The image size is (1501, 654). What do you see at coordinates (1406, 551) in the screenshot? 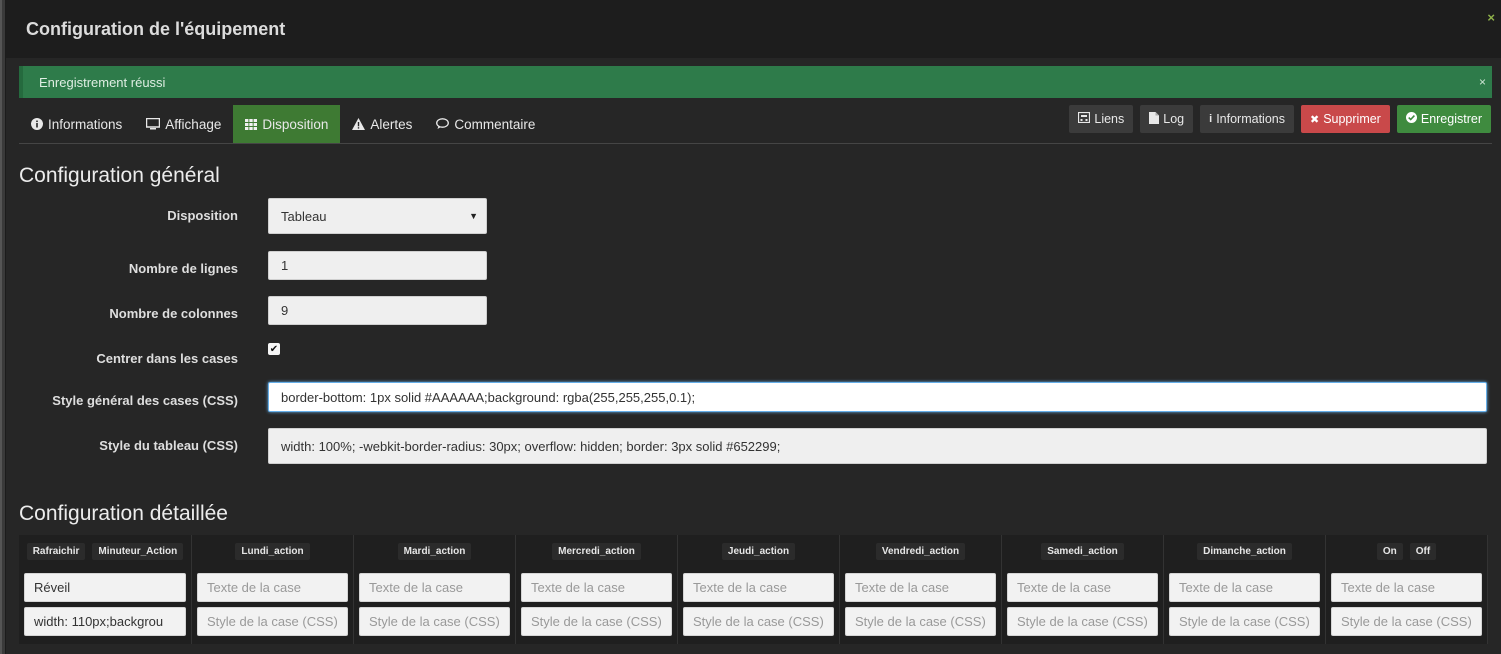
I see `column-header: On Off` at bounding box center [1406, 551].